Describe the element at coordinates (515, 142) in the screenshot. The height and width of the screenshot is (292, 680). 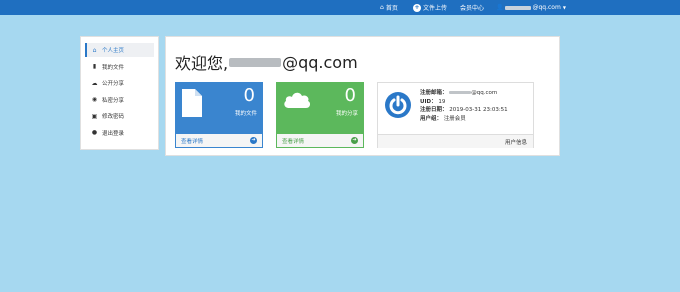
I see `user-info-footer-label: 用户信息` at that location.